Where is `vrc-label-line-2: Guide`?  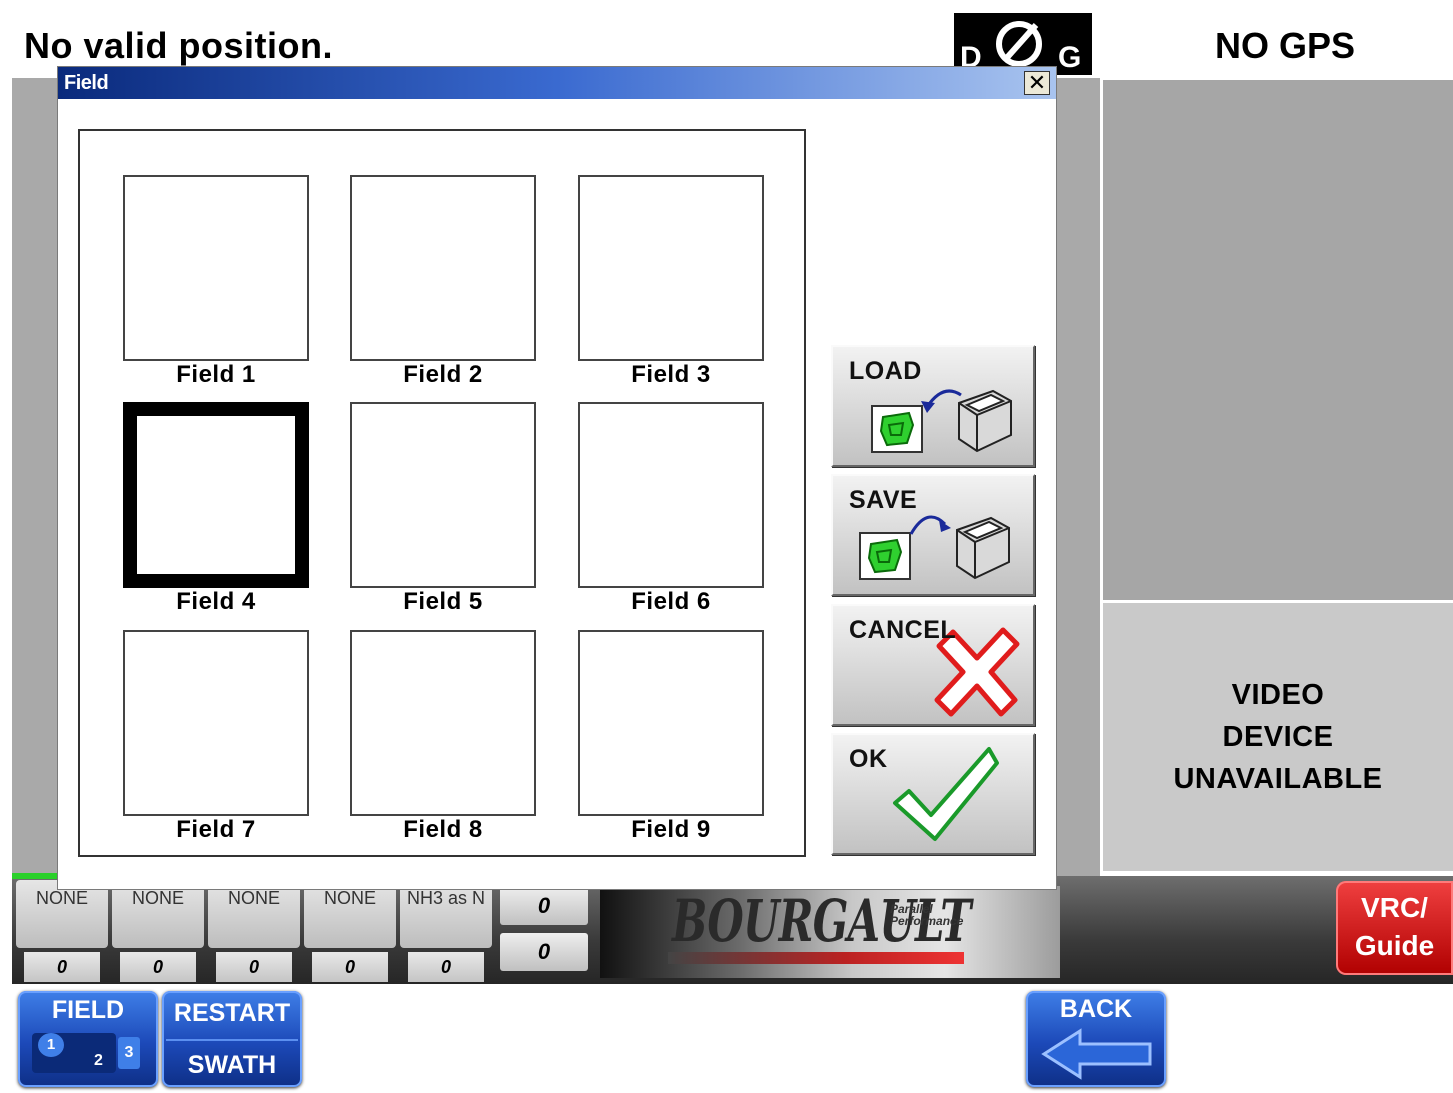 vrc-label-line-2: Guide is located at coordinates (1394, 945).